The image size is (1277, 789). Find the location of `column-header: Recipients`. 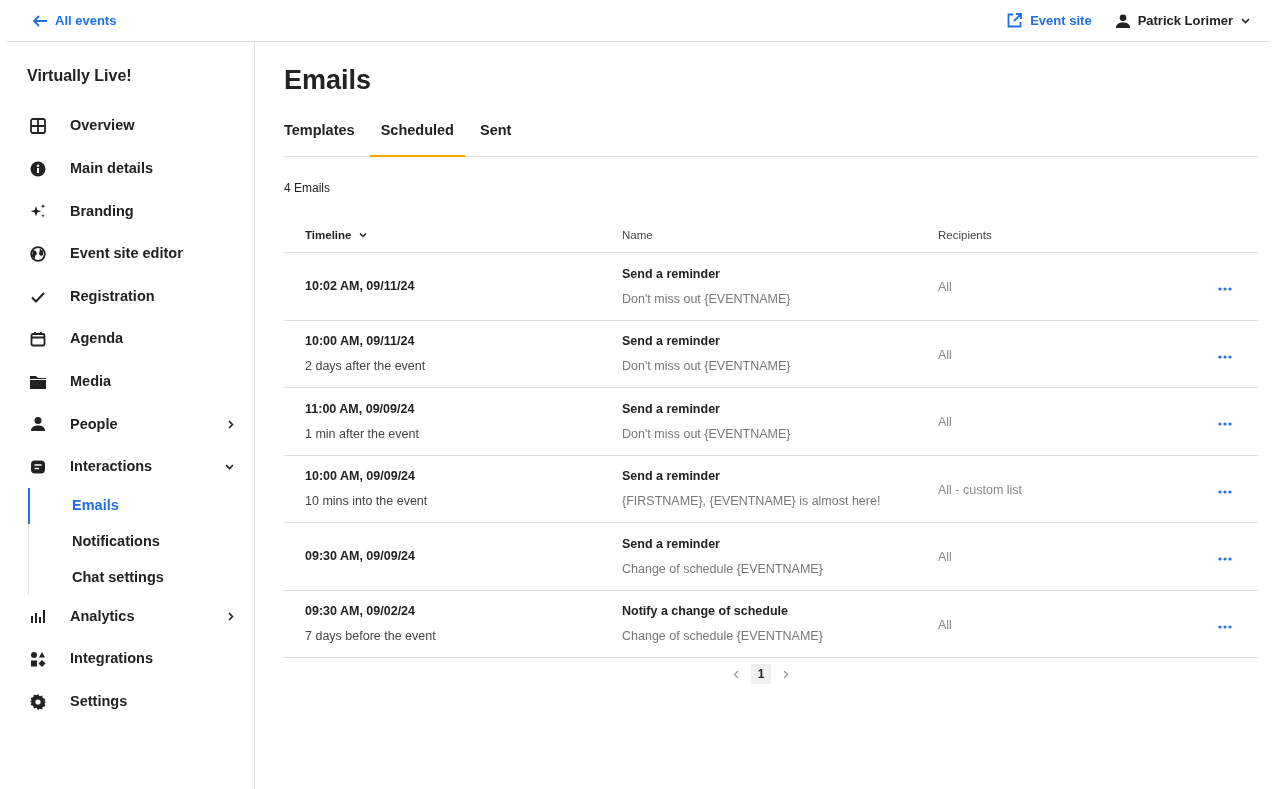

column-header: Recipients is located at coordinates (965, 235).